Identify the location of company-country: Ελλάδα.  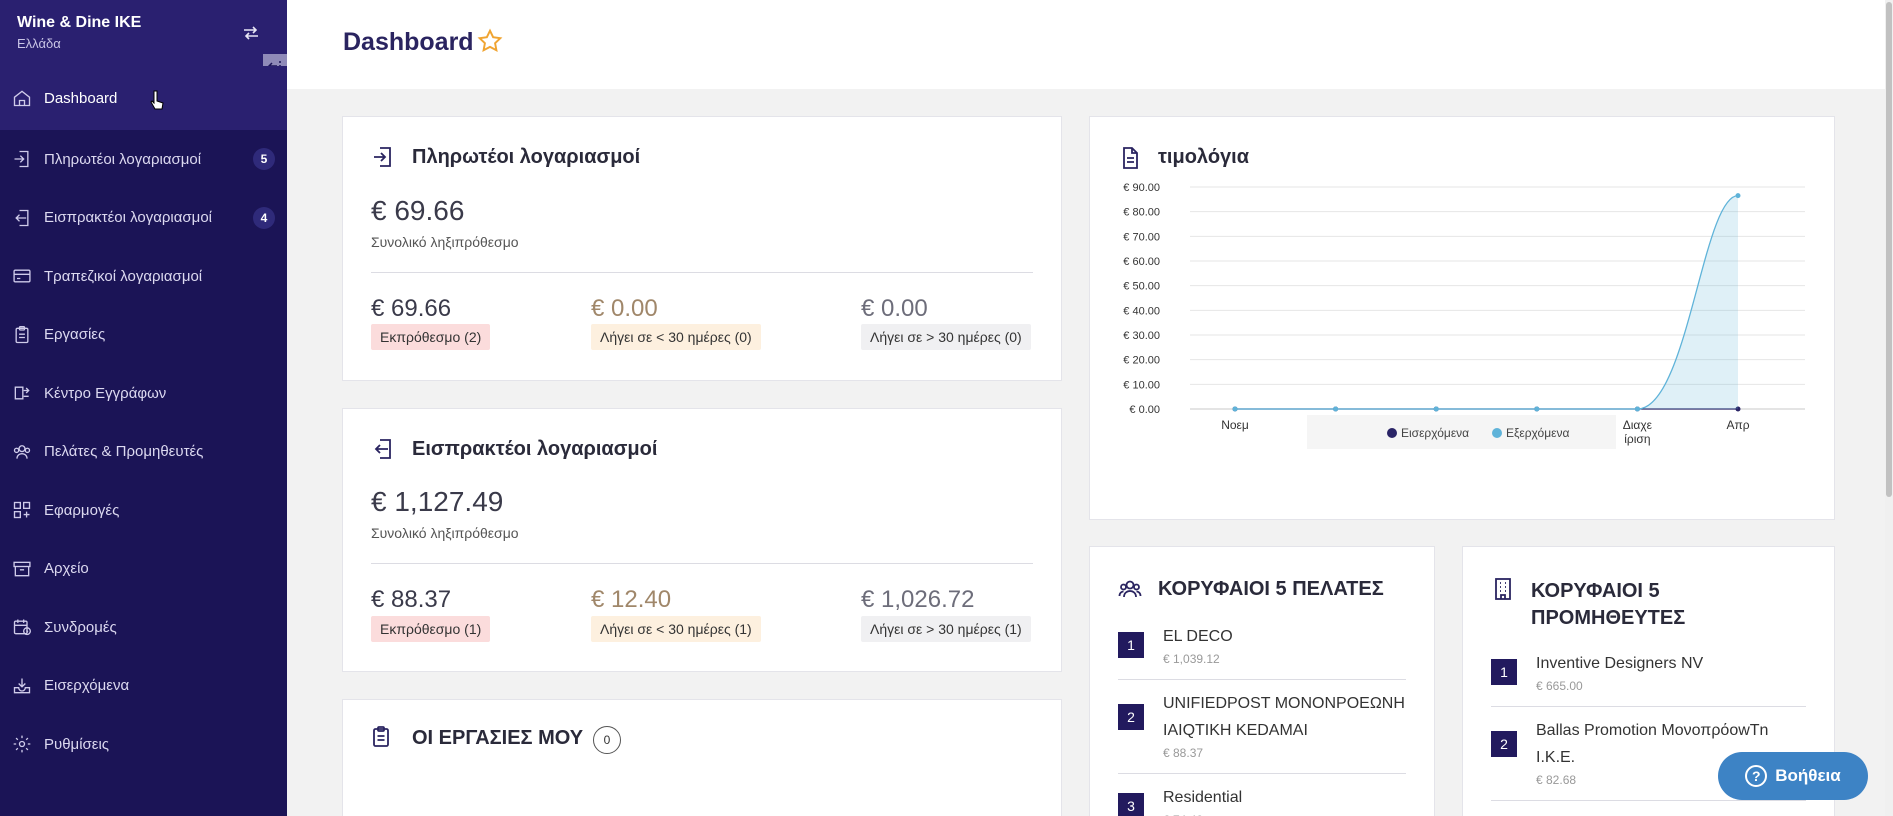
(39, 43).